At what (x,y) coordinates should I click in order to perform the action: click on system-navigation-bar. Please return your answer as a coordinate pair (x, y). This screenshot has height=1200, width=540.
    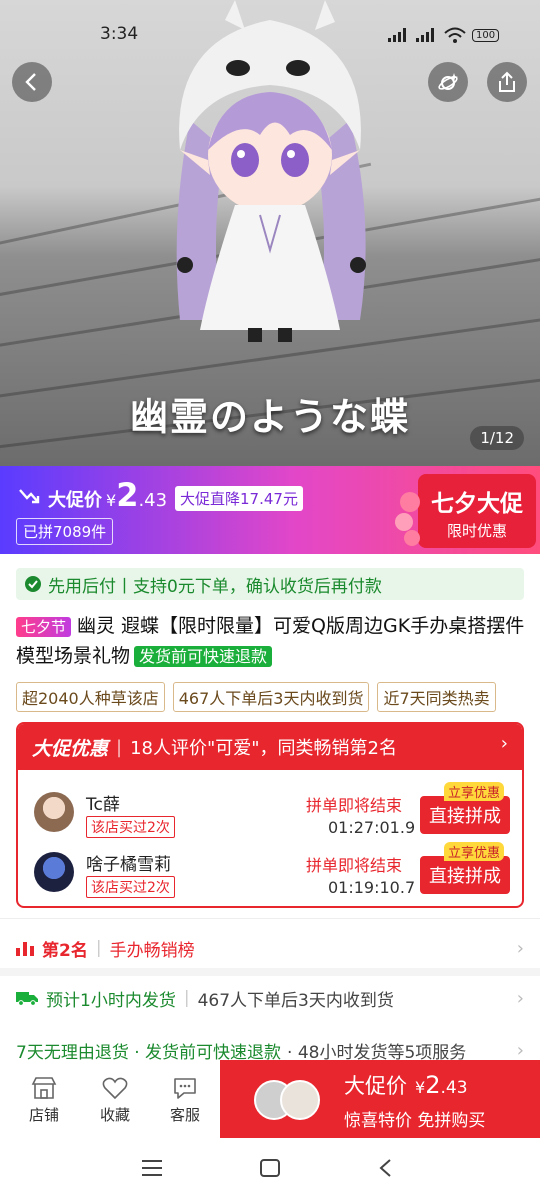
    Looking at the image, I should click on (270, 1170).